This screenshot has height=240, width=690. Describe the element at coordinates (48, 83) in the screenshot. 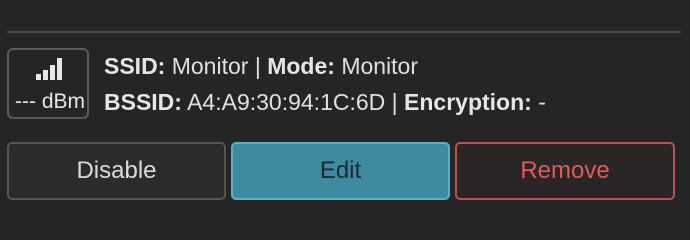

I see `signal-indicator: --- dBm` at that location.